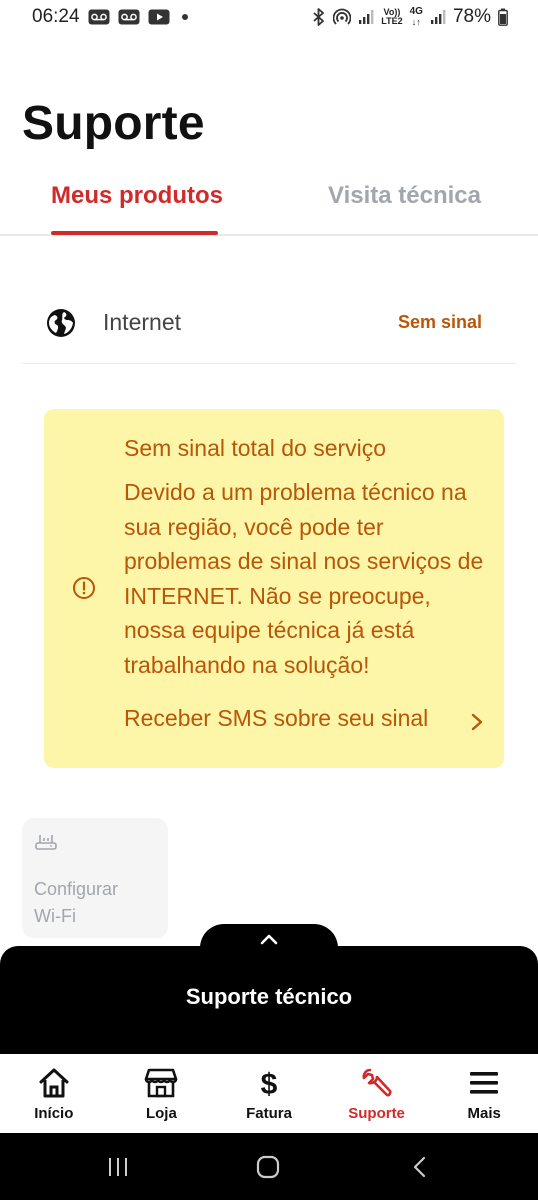  What do you see at coordinates (404, 196) in the screenshot?
I see `tab-visita-tecnica: Visita técnica` at bounding box center [404, 196].